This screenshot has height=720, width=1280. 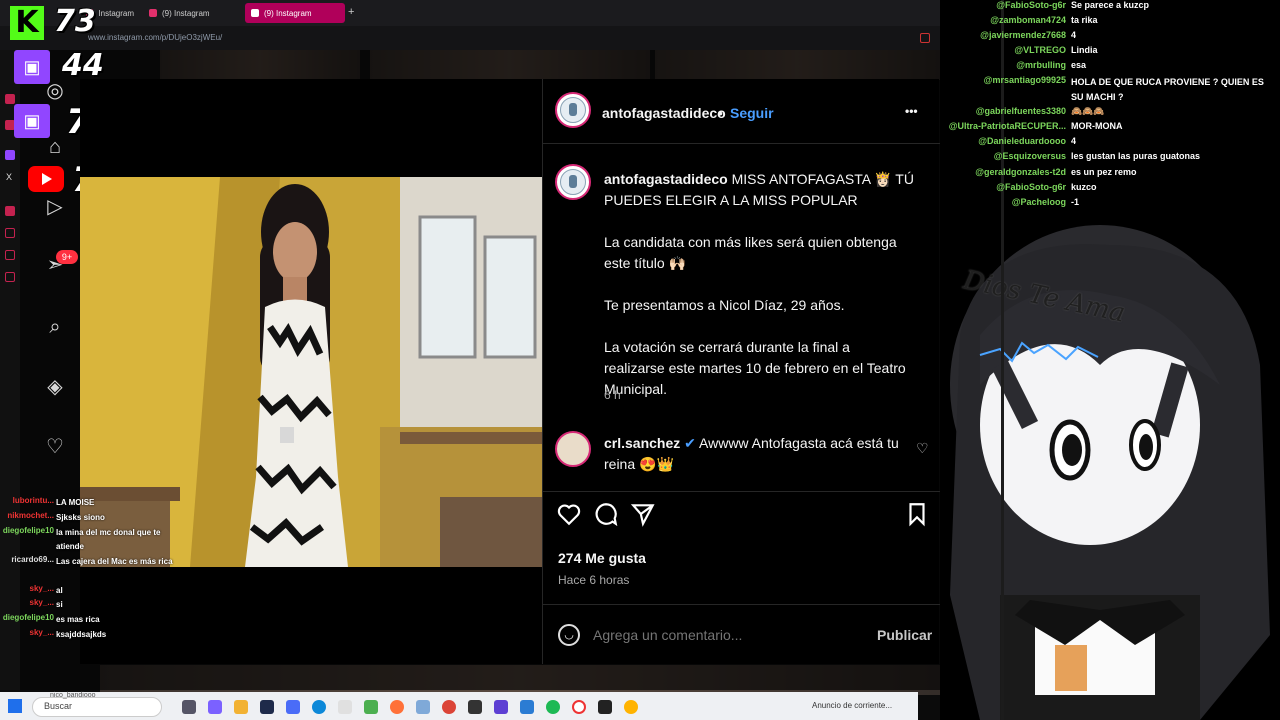 I want to click on twitch-viewer-count-1: 44, so click(x=83, y=65).